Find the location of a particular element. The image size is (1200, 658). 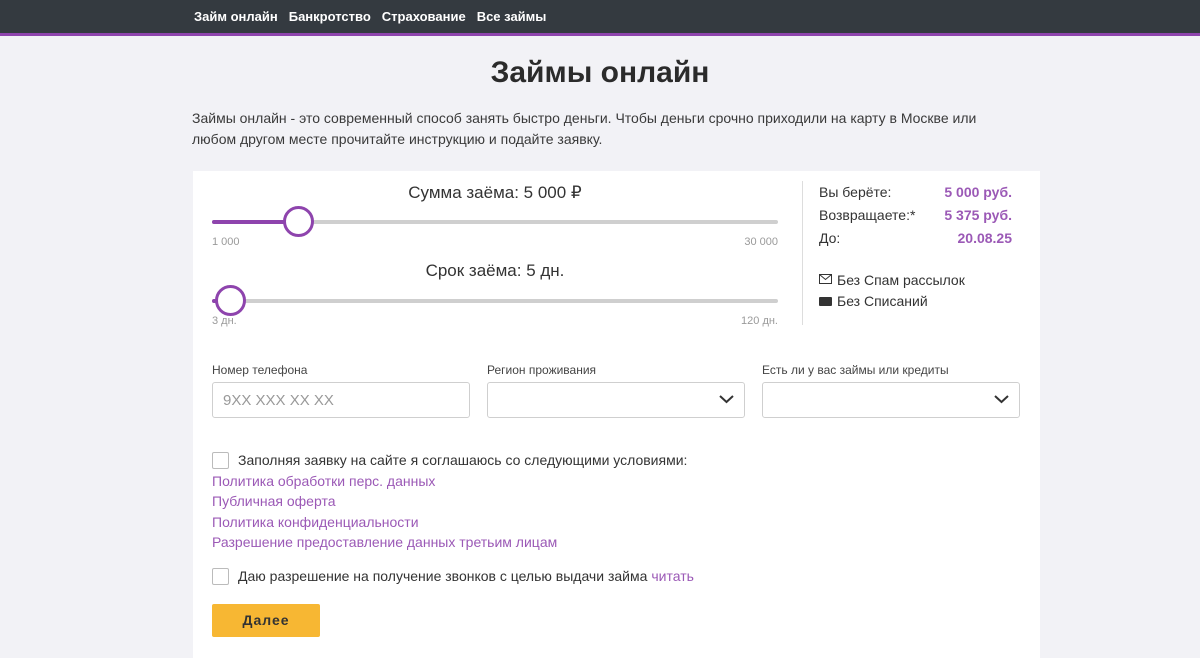

term-range: 3 дн. 120 дн. is located at coordinates (495, 321).